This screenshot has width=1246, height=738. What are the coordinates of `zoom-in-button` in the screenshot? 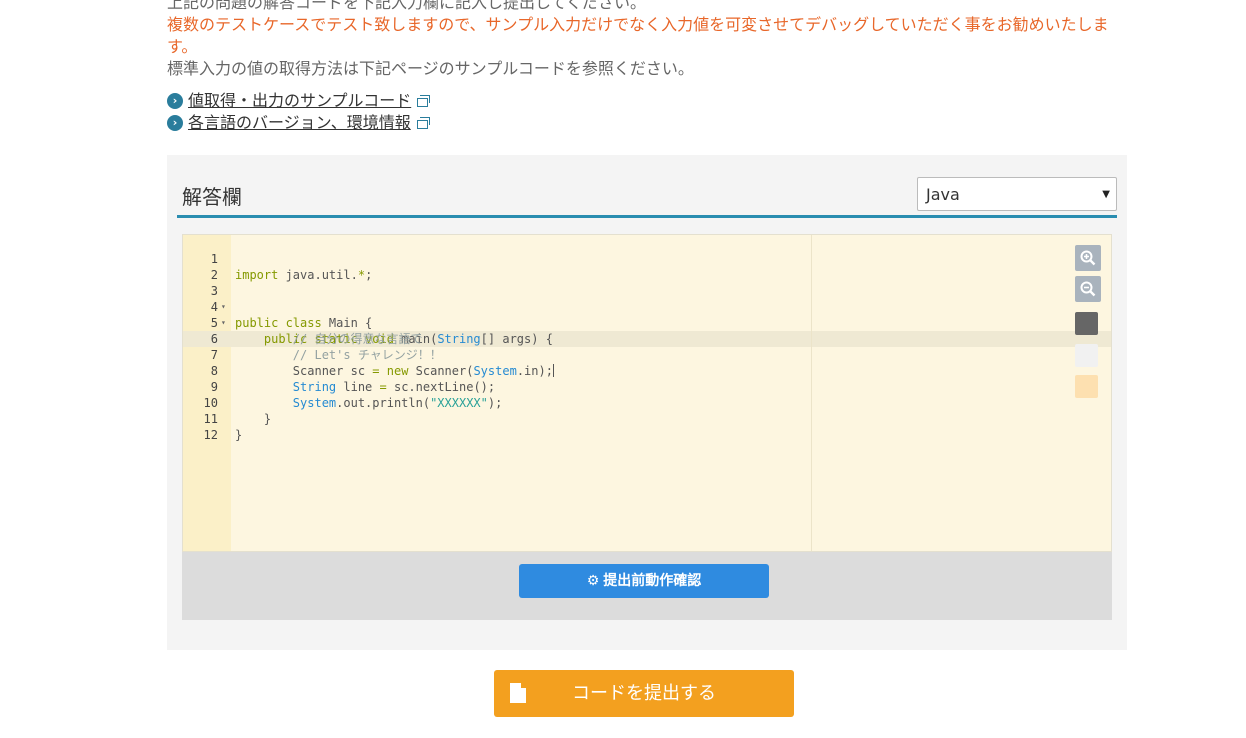 It's located at (1088, 258).